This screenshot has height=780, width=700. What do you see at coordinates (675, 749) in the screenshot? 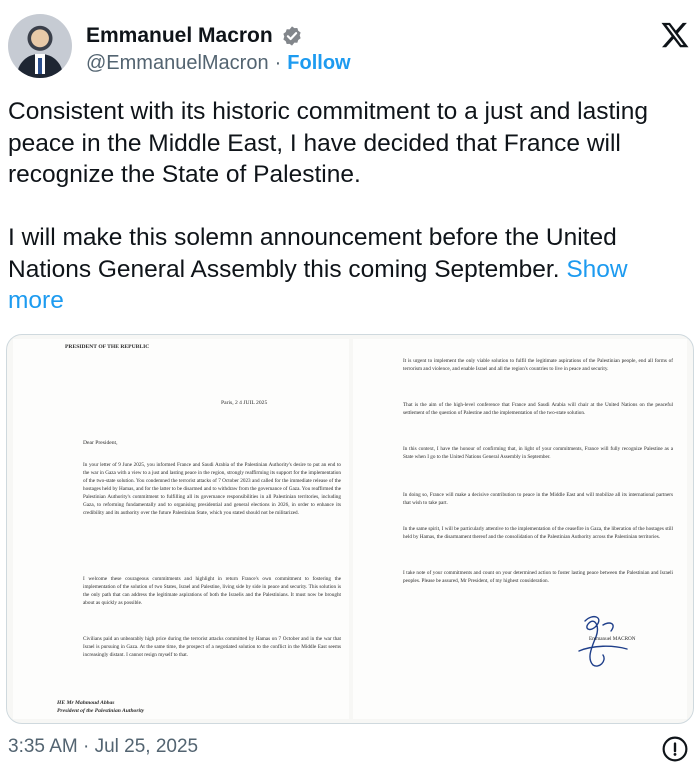
I see `share-icon` at bounding box center [675, 749].